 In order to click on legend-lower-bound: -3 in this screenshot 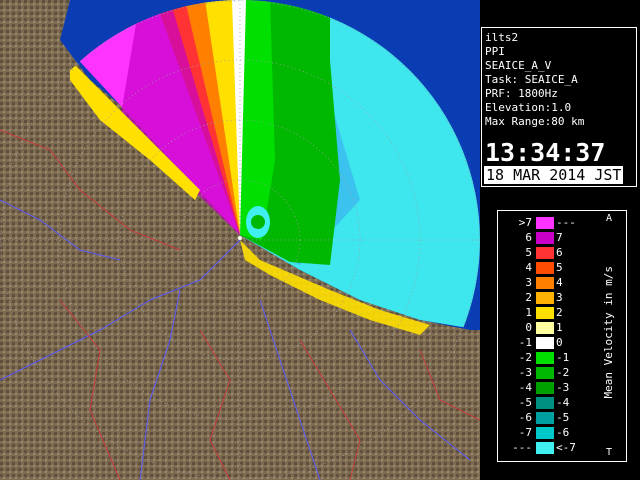, I will do `click(525, 372)`.